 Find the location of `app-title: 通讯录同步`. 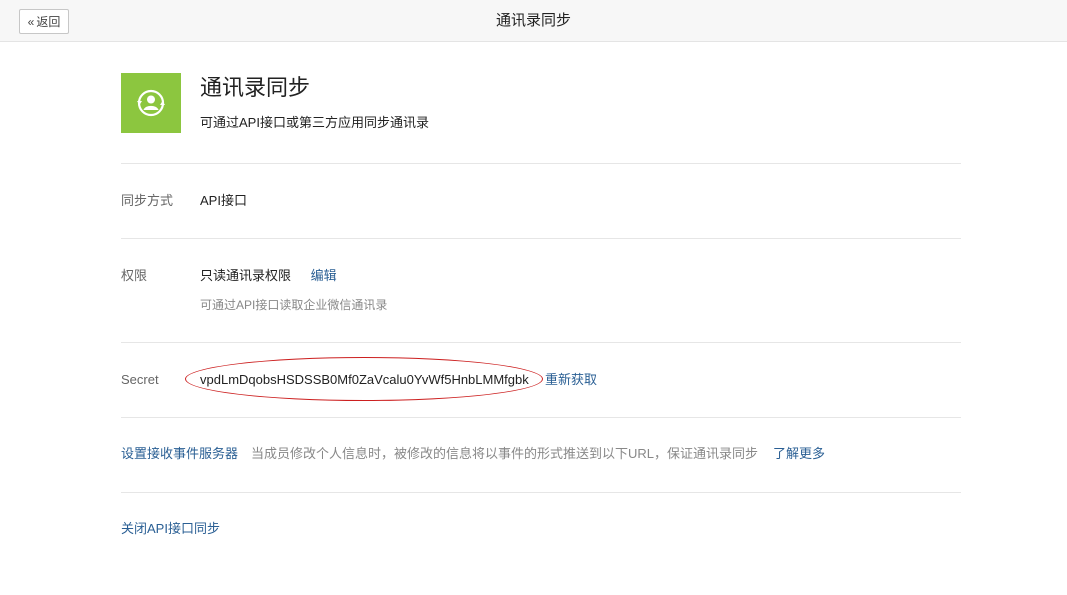

app-title: 通讯录同步 is located at coordinates (255, 87).